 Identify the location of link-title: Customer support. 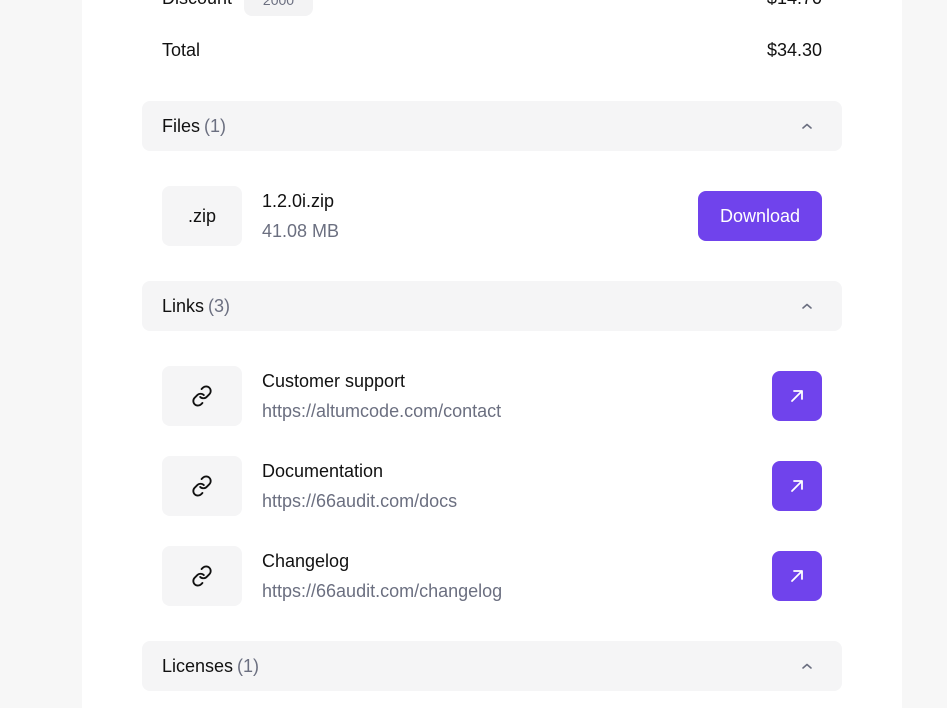
(334, 381).